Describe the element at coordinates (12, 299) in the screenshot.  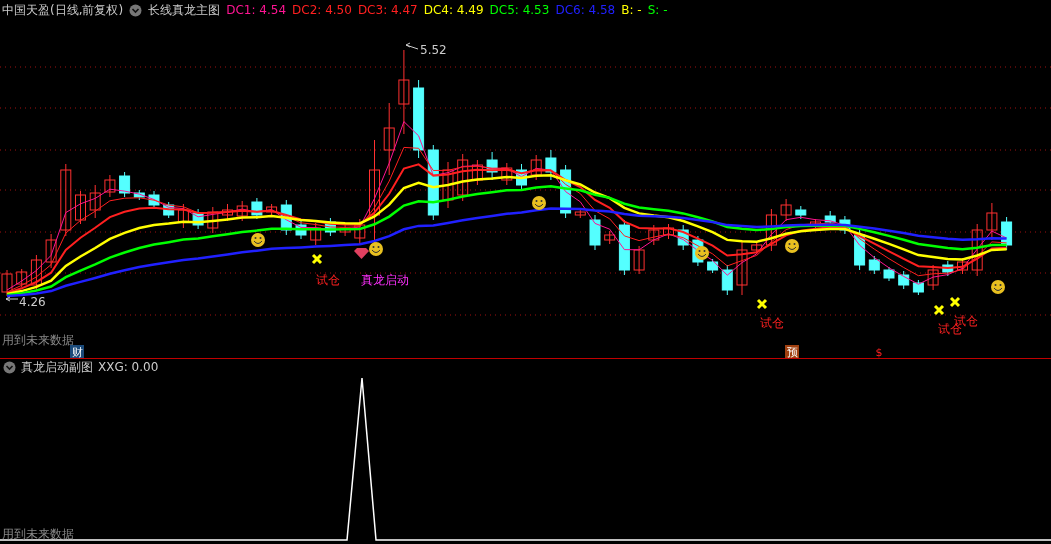
I see `low-marker-arrow-icon` at that location.